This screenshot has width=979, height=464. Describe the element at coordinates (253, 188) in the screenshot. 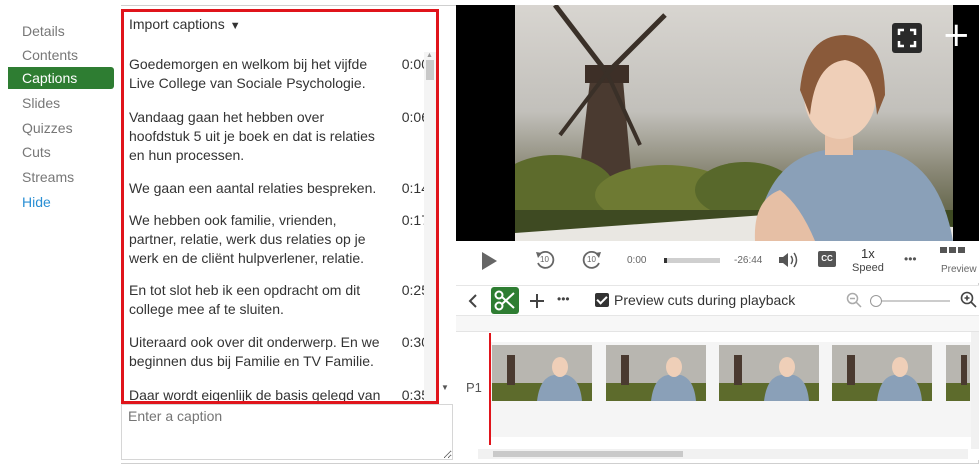

I see `caption-text: We gaan een aantal relaties bespreken.` at that location.